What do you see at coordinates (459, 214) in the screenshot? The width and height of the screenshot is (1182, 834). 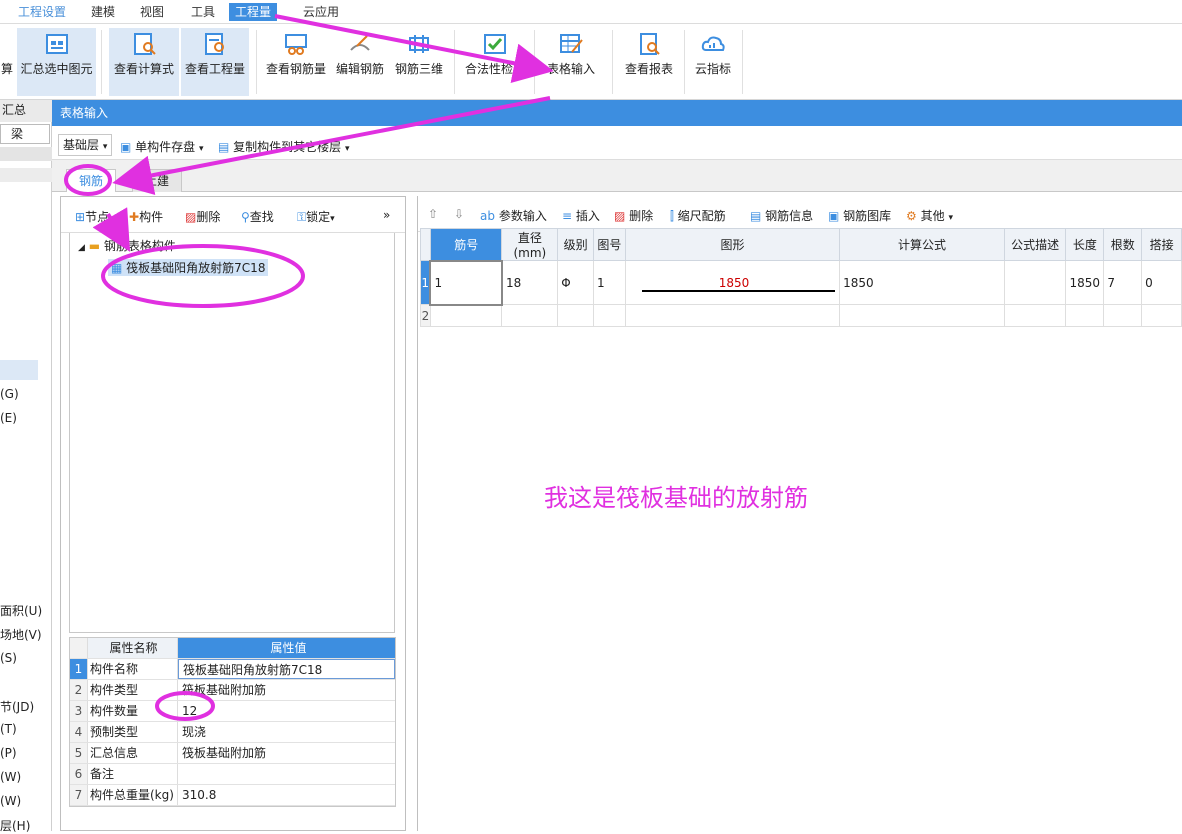 I see `move-down-icon: ⇩` at bounding box center [459, 214].